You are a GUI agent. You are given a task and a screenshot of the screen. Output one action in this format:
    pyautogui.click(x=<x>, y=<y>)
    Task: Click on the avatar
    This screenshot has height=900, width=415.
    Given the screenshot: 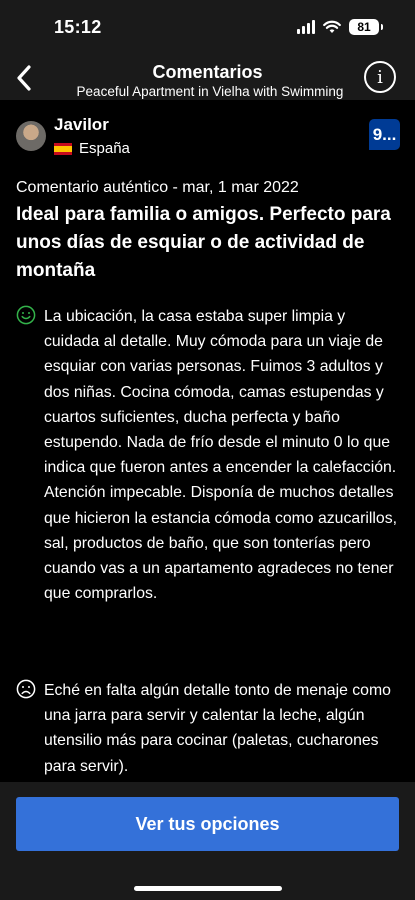 What is the action you would take?
    pyautogui.click(x=31, y=136)
    